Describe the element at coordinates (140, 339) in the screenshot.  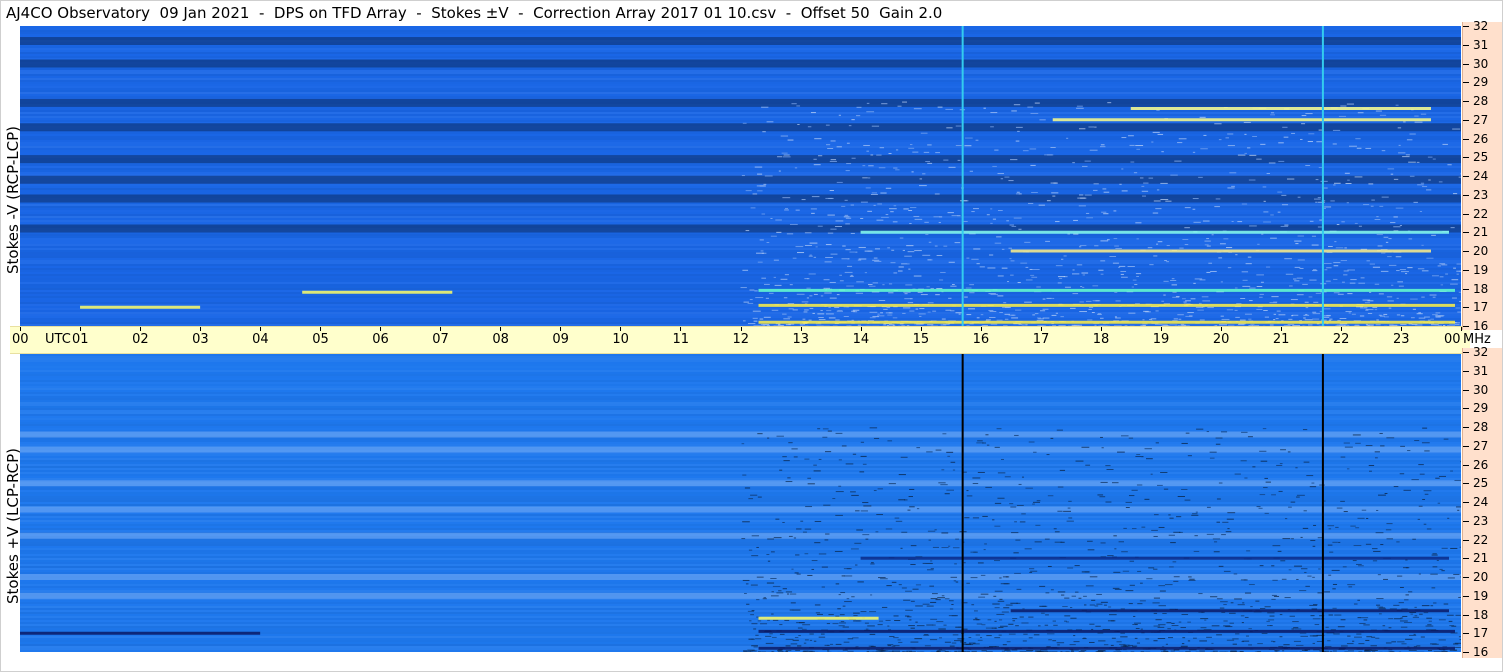
I see `utc-tick-label: 02` at that location.